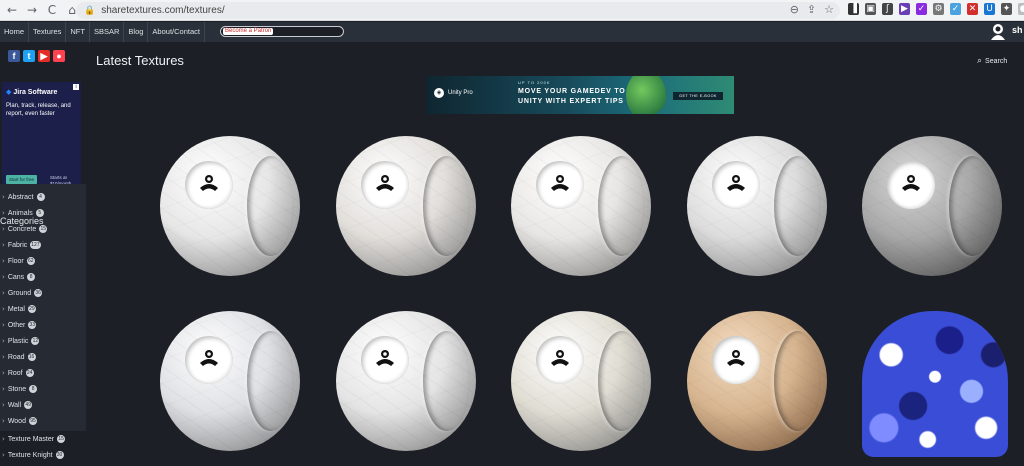 The image size is (1024, 466). Describe the element at coordinates (32, 421) in the screenshot. I see `category-count-badge: 95` at that location.